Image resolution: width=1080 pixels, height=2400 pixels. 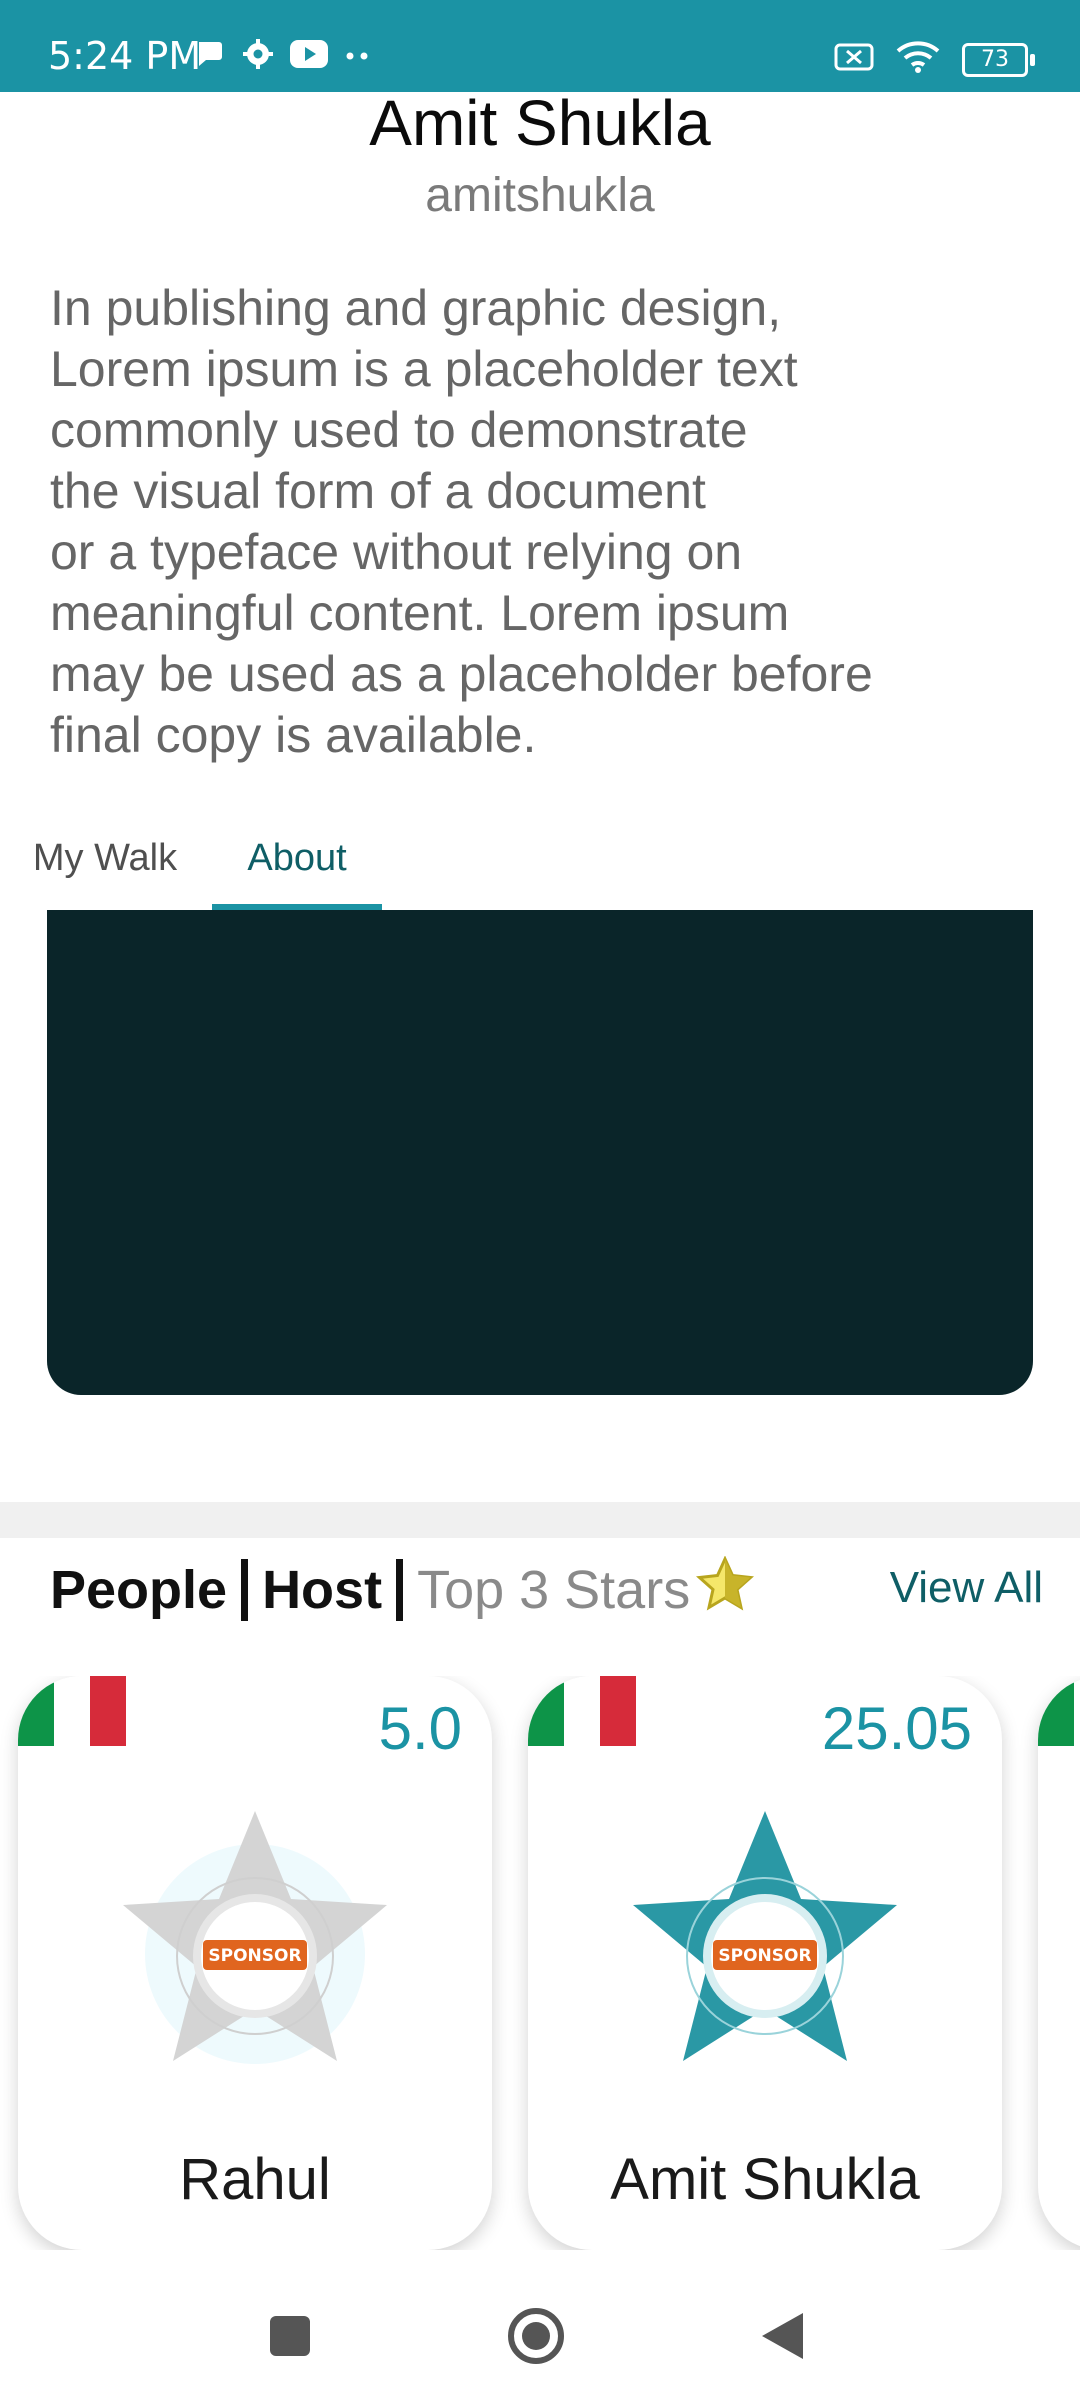 I want to click on host-filter: Host, so click(x=322, y=1590).